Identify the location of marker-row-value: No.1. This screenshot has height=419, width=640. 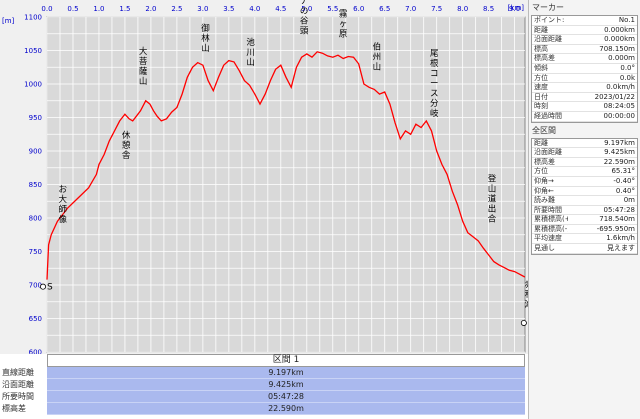
(626, 20).